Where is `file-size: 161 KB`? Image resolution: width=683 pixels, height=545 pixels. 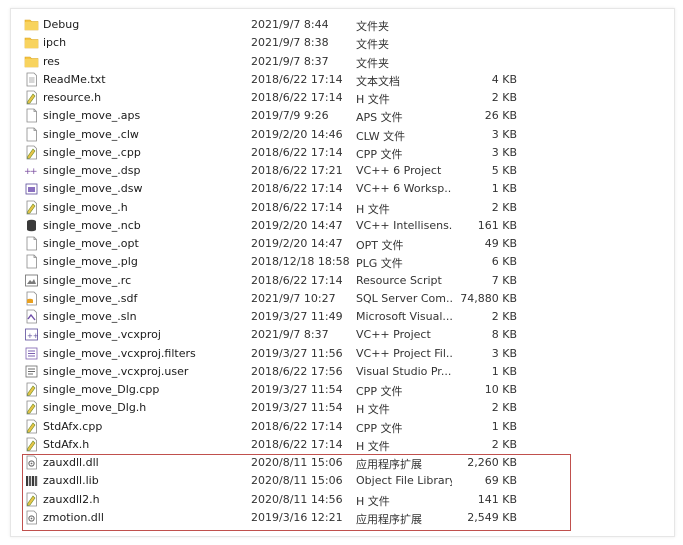 file-size: 161 KB is located at coordinates (497, 225).